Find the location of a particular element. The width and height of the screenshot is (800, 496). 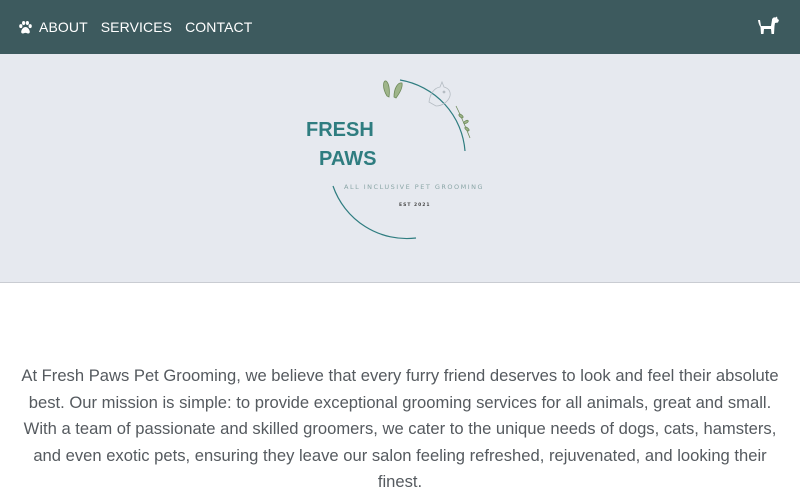

cat-icon is located at coordinates (439, 93).